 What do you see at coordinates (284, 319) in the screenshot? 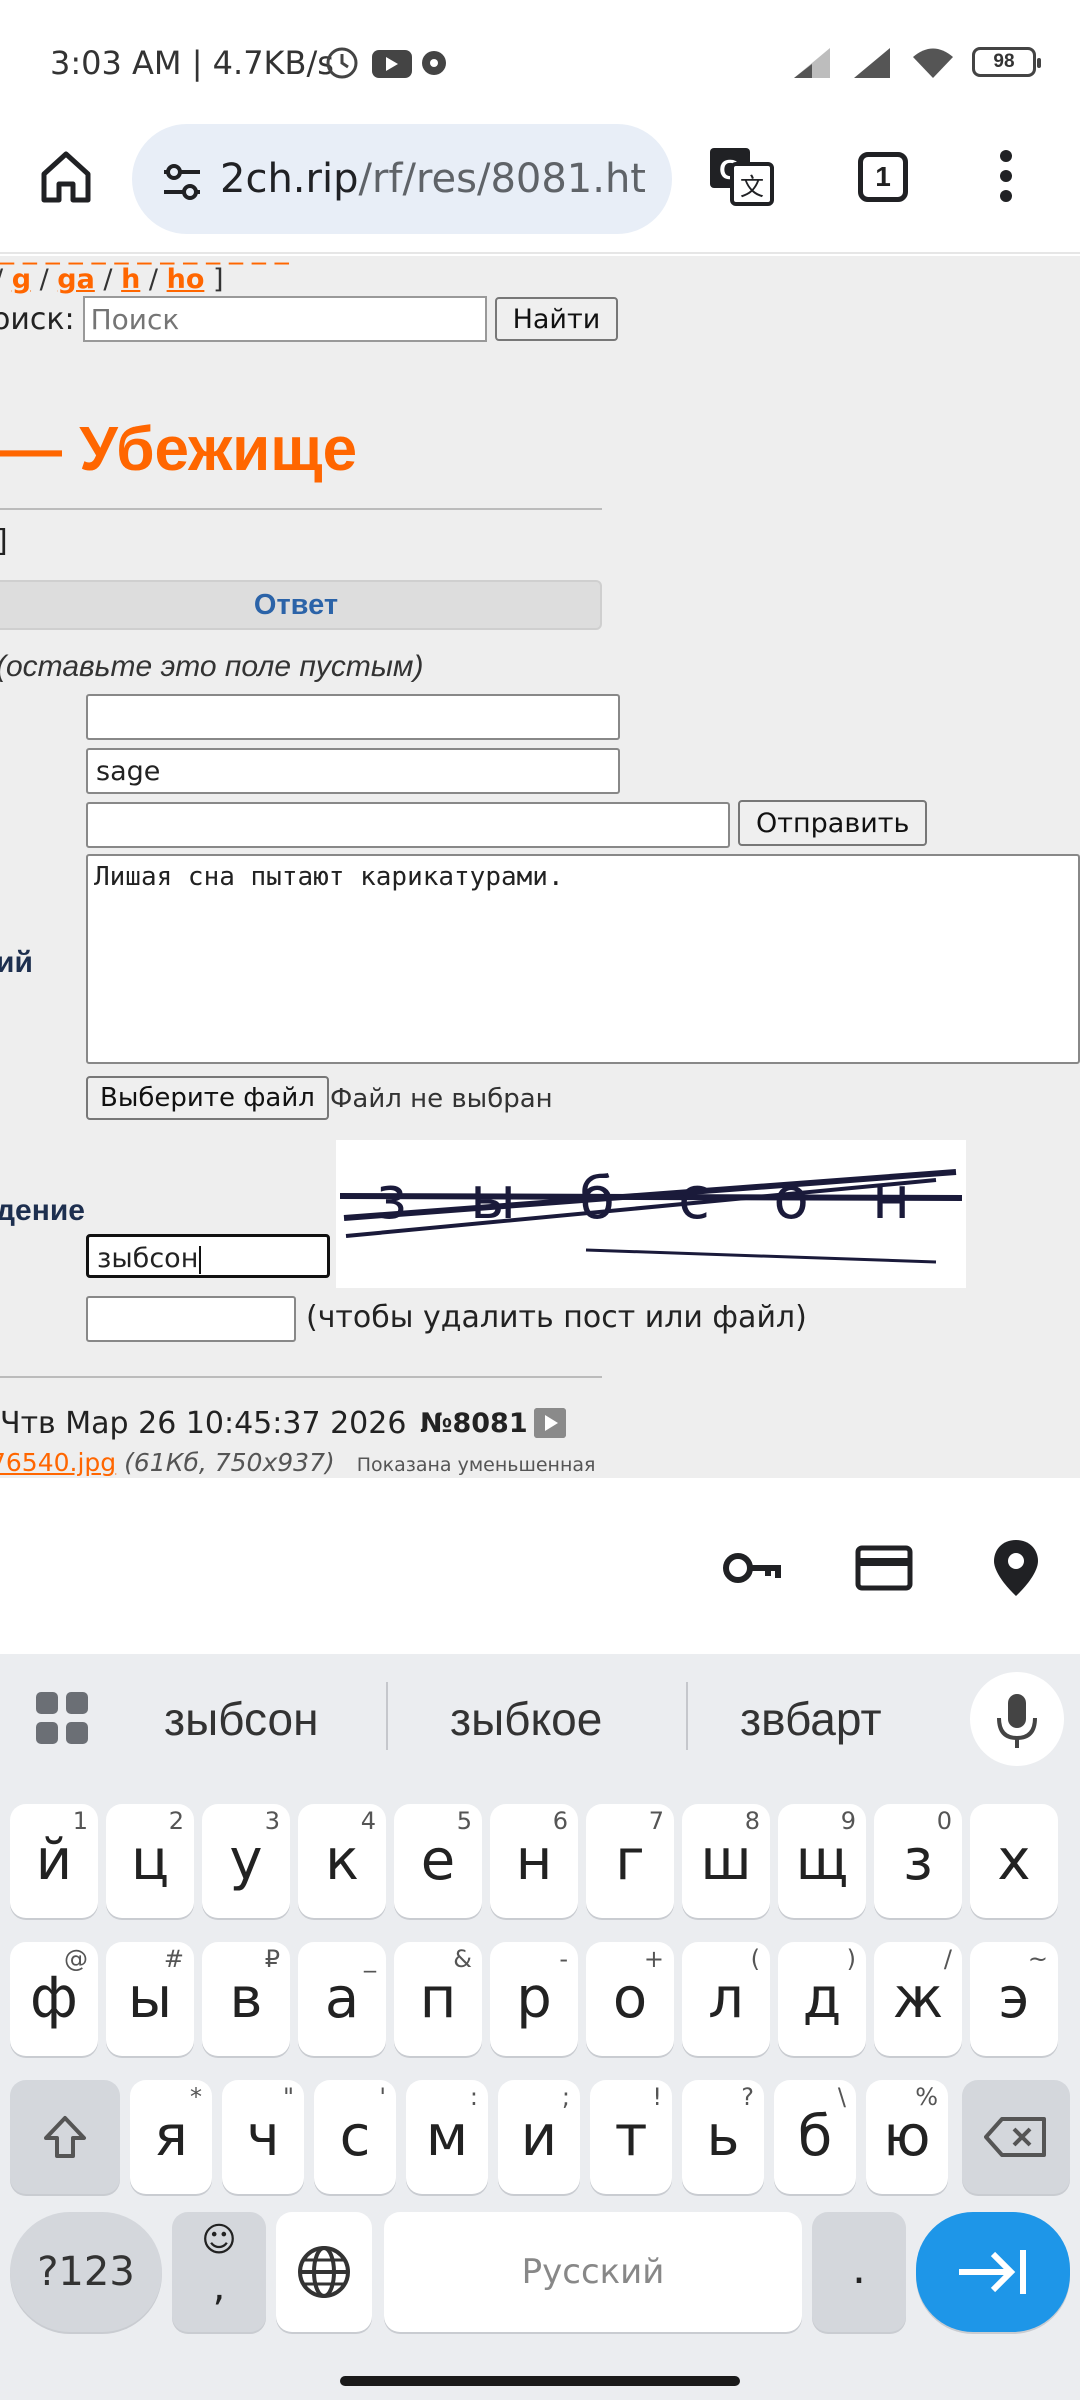
I see `search-input` at bounding box center [284, 319].